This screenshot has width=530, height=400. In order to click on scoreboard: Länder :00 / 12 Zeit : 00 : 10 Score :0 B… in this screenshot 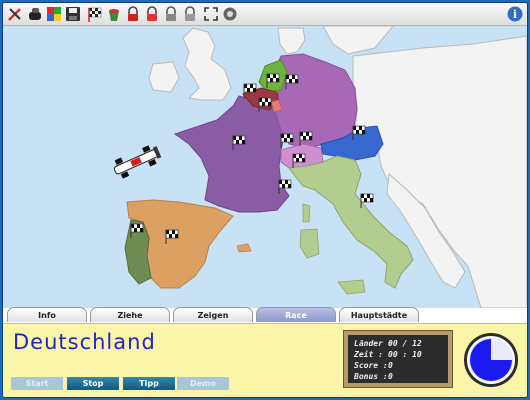, I will do `click(398, 359)`.